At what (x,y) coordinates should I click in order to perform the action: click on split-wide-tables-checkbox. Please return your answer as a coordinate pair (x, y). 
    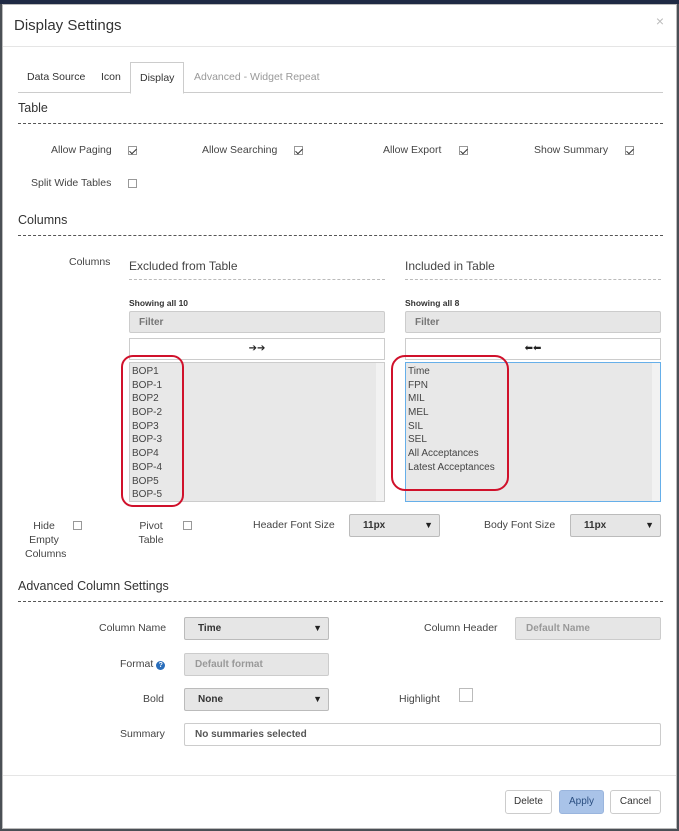
    Looking at the image, I should click on (132, 183).